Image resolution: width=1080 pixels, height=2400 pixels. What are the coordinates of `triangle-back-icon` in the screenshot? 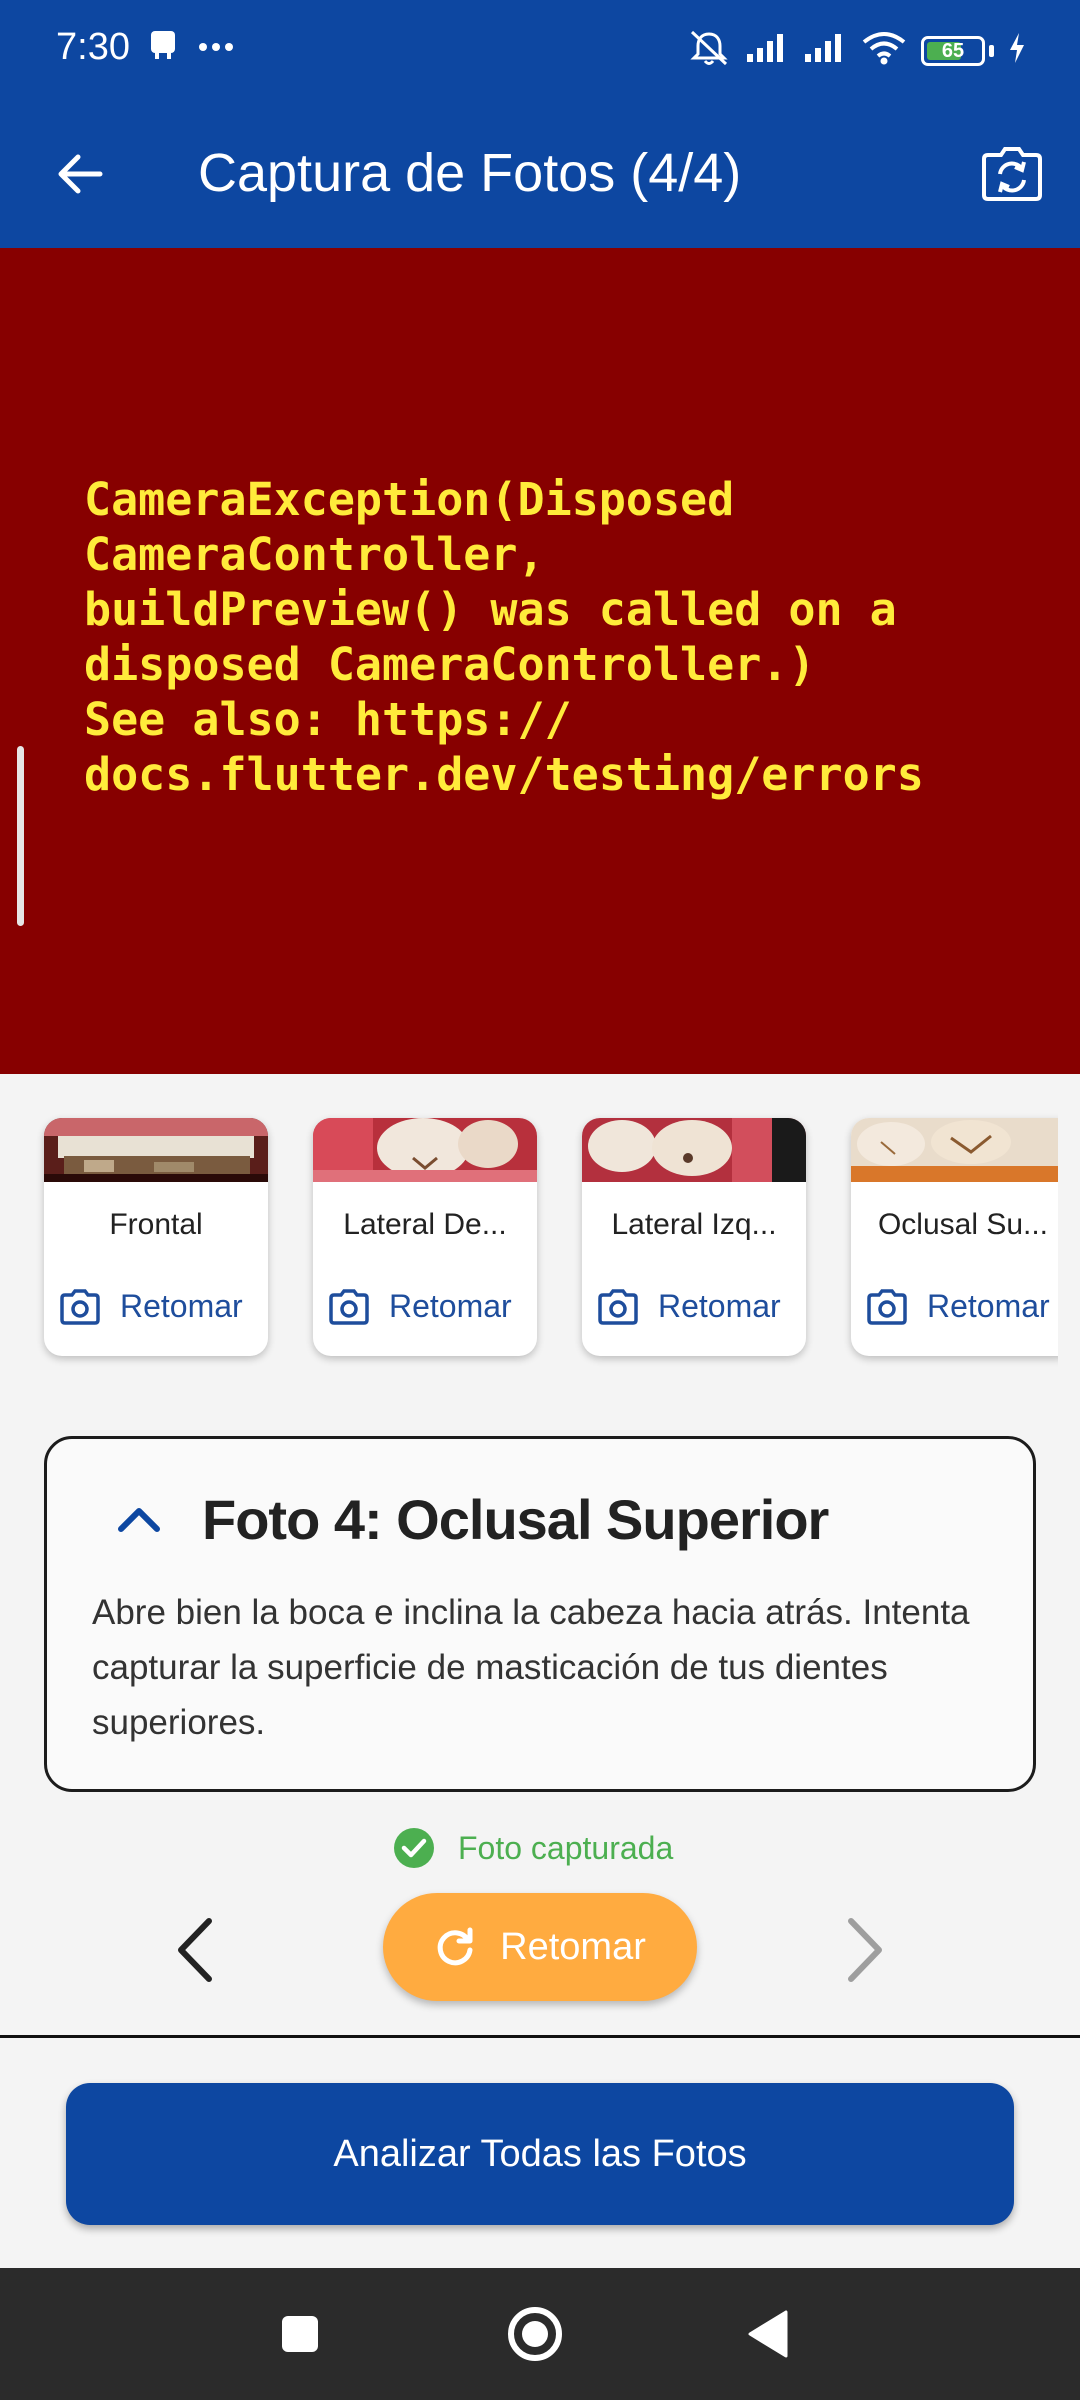 It's located at (768, 2334).